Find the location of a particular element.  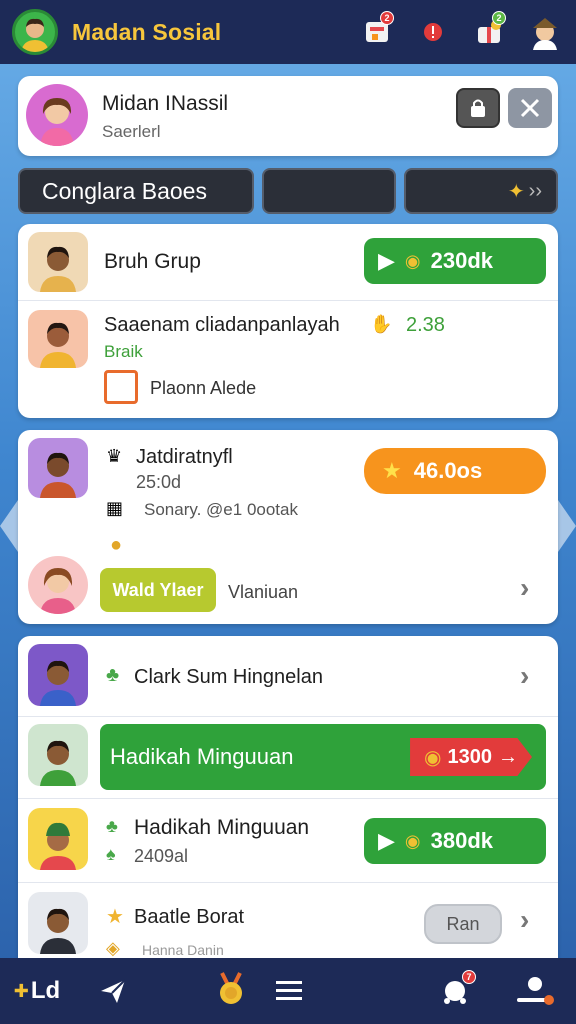

wald-button: Wald Ylaer is located at coordinates (158, 590).